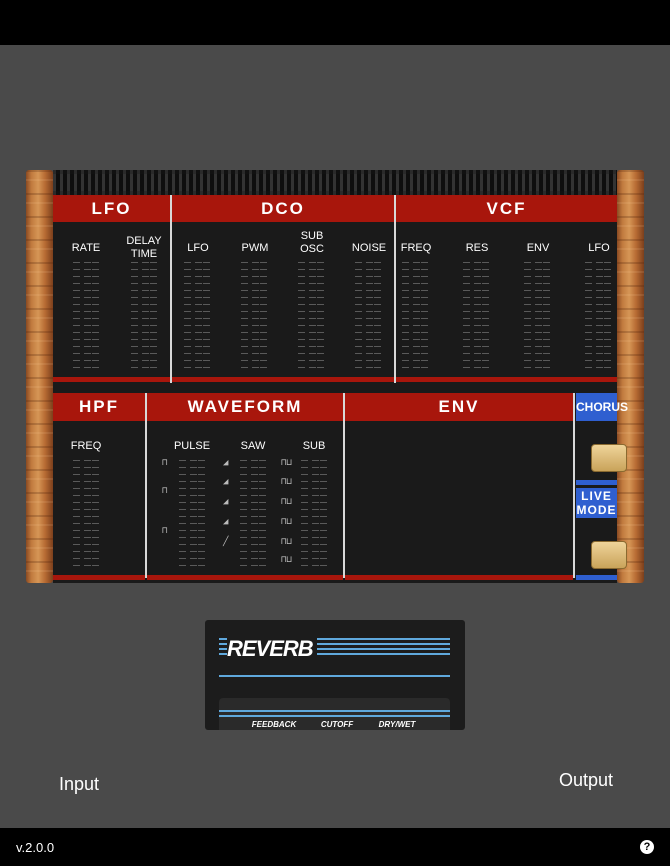  What do you see at coordinates (254, 514) in the screenshot?
I see `waveform-saw-slider` at bounding box center [254, 514].